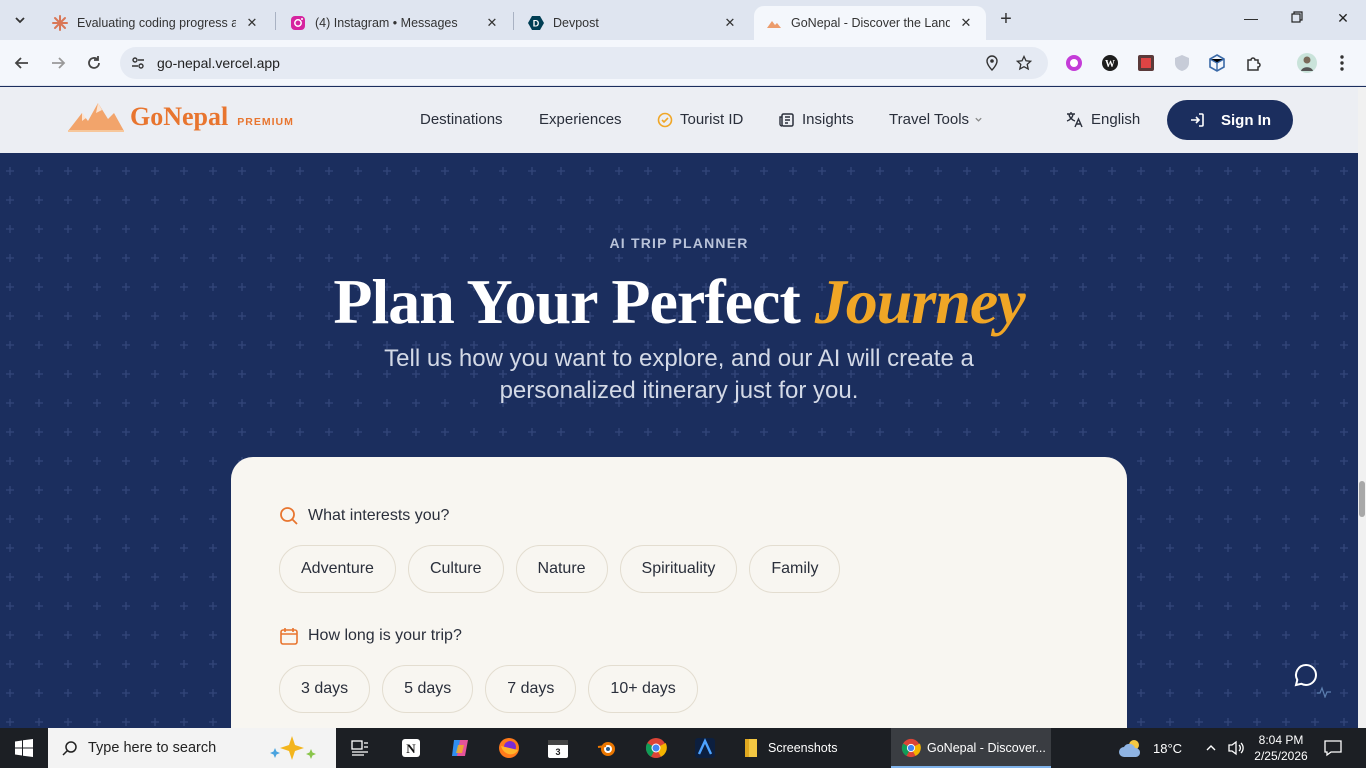 The height and width of the screenshot is (768, 1366). What do you see at coordinates (1362, 499) in the screenshot?
I see `scrollbar-thumb` at bounding box center [1362, 499].